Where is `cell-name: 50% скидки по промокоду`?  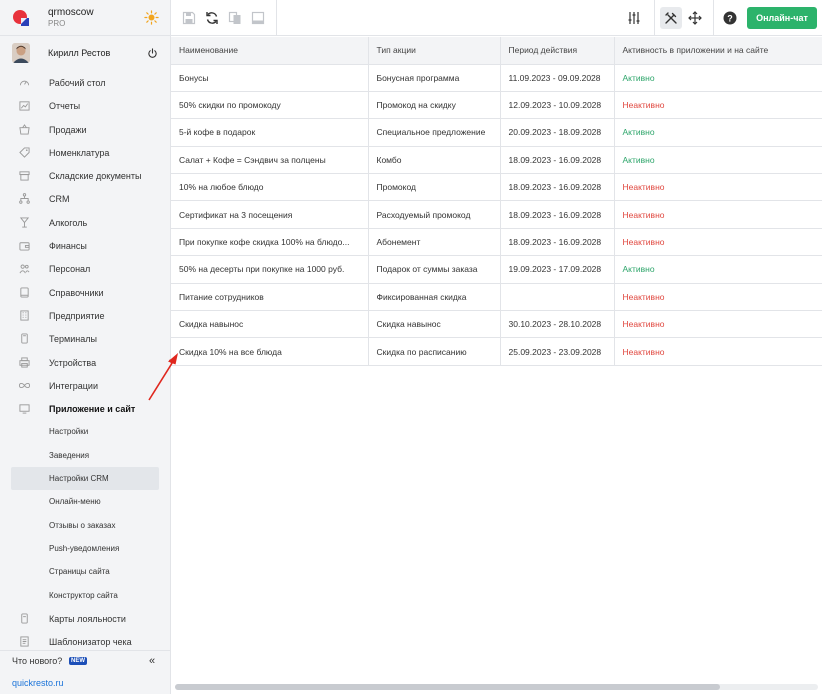 cell-name: 50% скидки по промокоду is located at coordinates (270, 105).